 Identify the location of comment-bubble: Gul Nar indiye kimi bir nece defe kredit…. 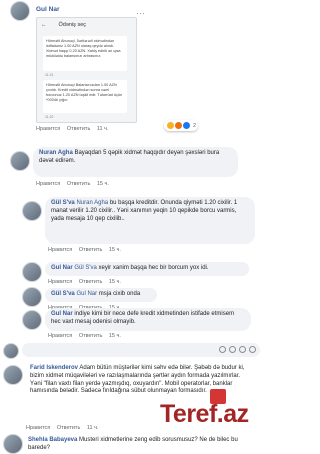
(148, 319).